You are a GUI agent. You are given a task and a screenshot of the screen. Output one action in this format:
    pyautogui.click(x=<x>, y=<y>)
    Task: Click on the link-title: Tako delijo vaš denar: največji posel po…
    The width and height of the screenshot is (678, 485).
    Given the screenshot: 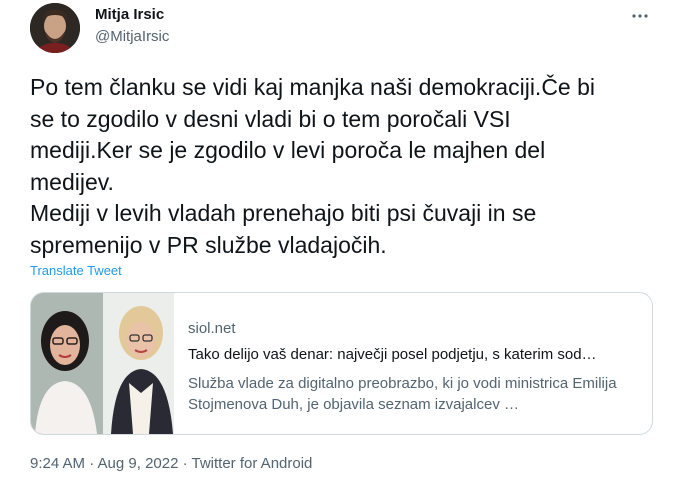 What is the action you would take?
    pyautogui.click(x=392, y=354)
    